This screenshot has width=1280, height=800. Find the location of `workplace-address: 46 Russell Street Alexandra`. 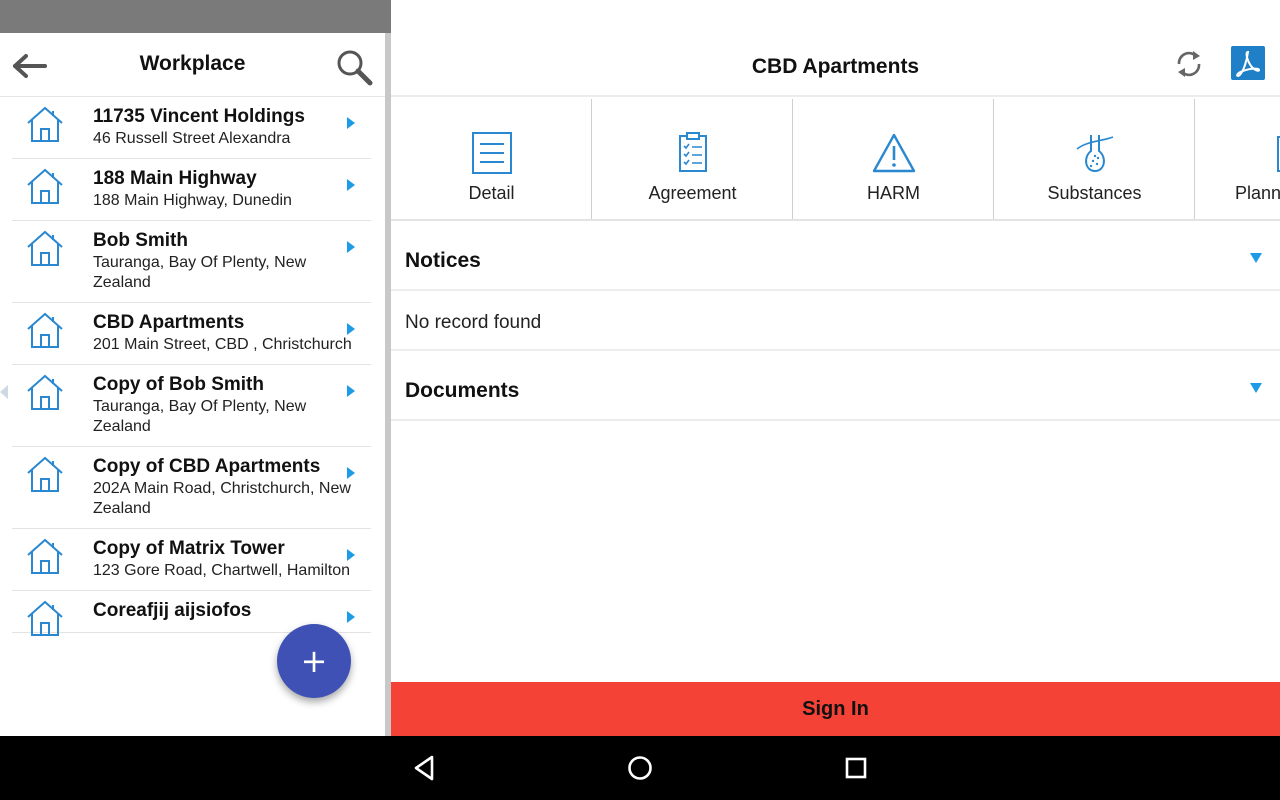

workplace-address: 46 Russell Street Alexandra is located at coordinates (192, 138).